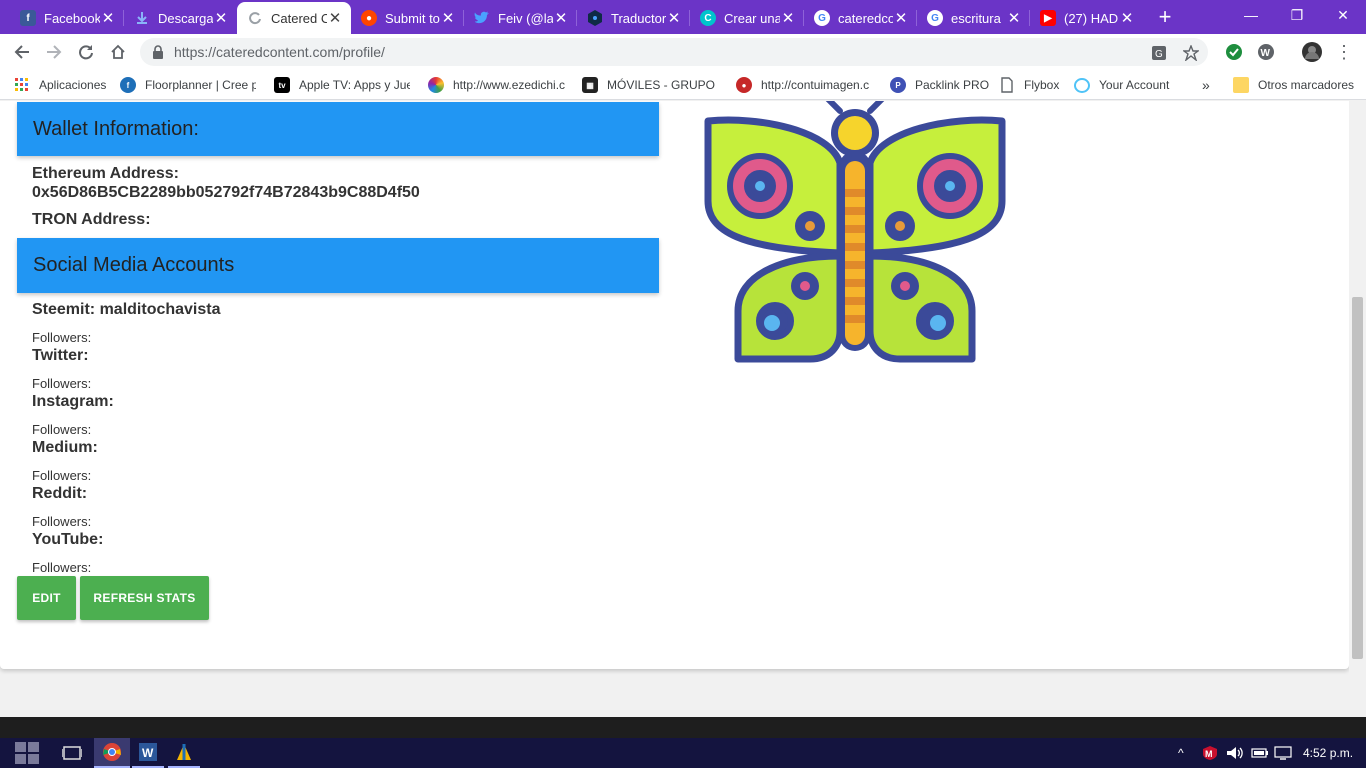 The image size is (1366, 768). I want to click on tab-google-cateredcontent: G cateredcontent ✕, so click(860, 18).